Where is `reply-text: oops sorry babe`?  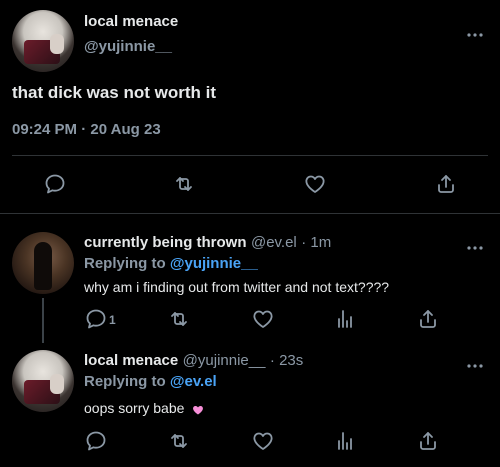 reply-text: oops sorry babe is located at coordinates (134, 408).